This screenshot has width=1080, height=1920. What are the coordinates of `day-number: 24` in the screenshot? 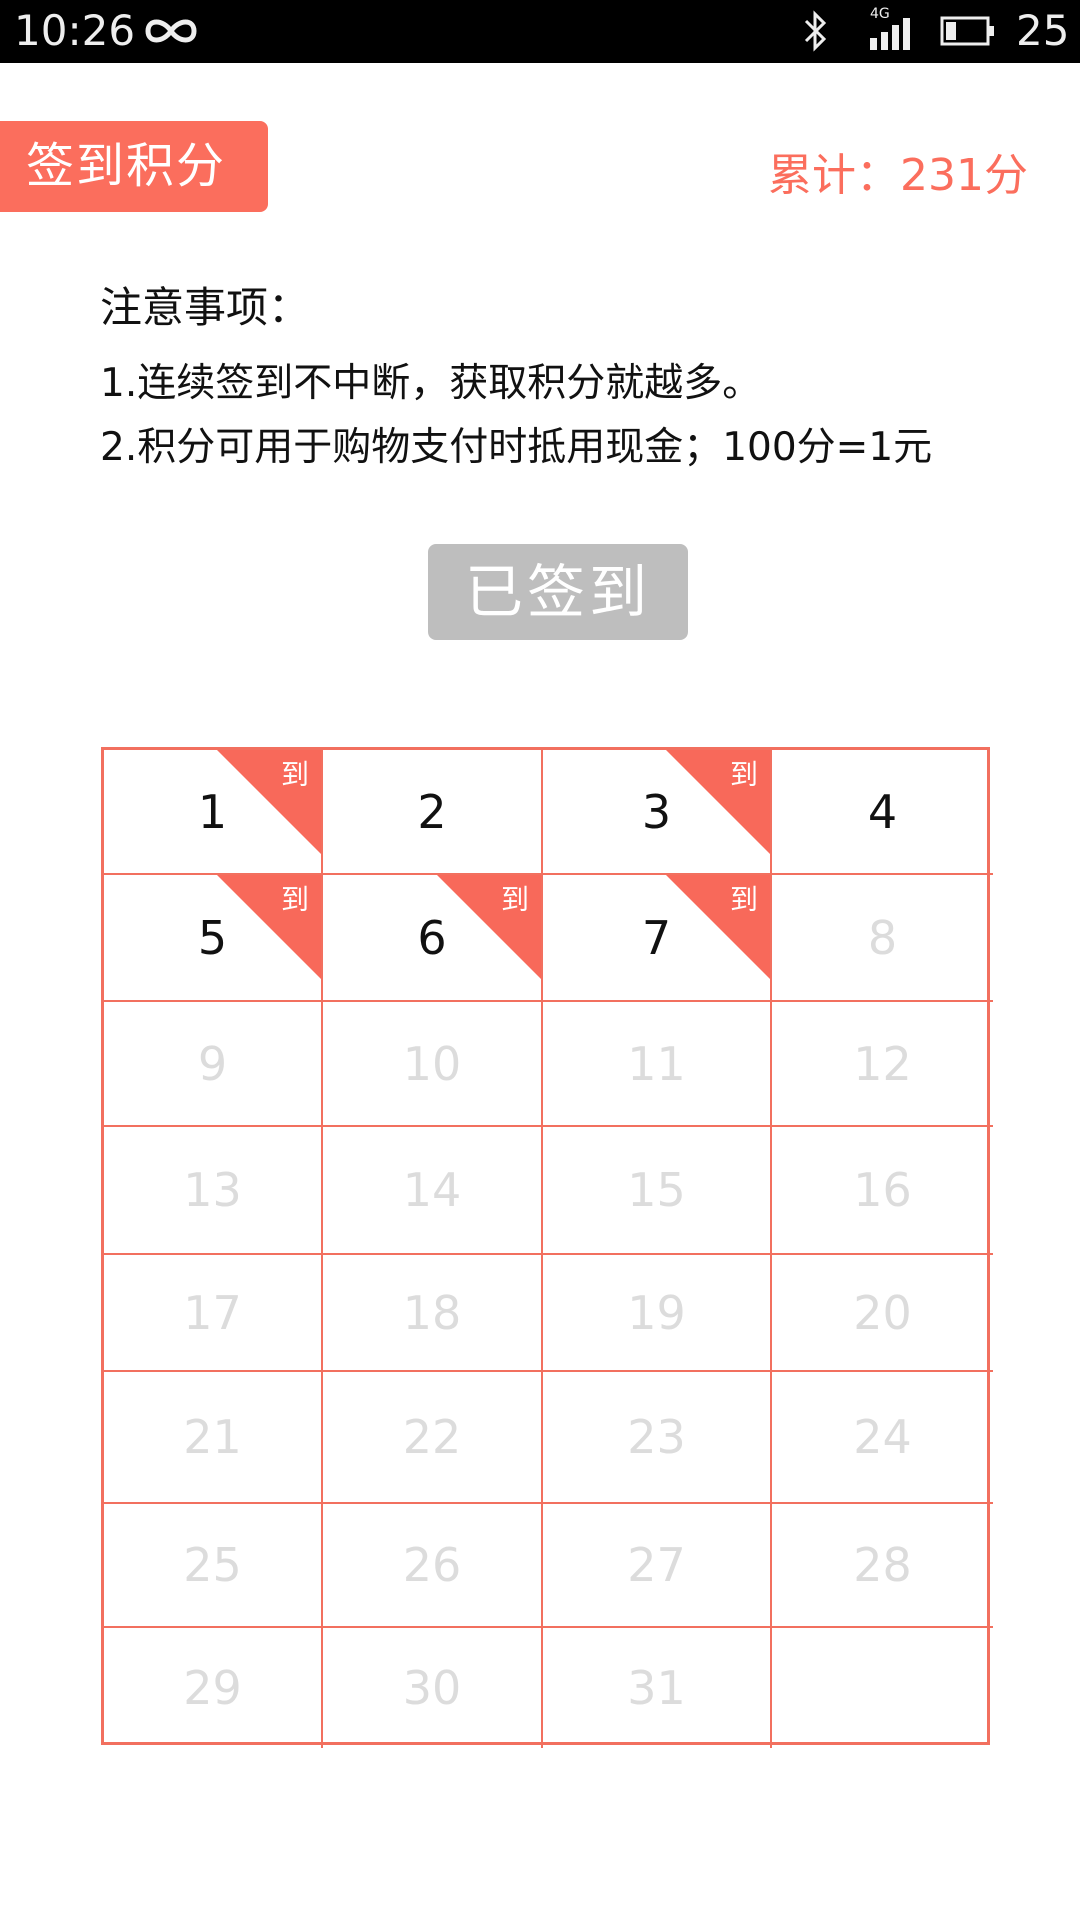 It's located at (882, 1437).